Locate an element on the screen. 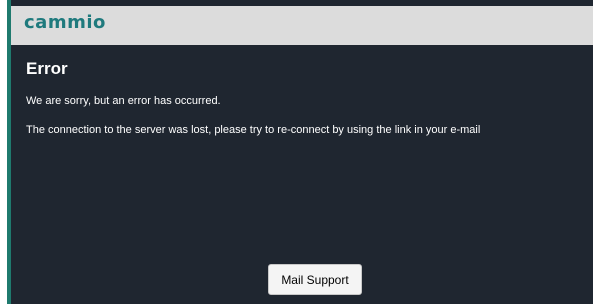 This screenshot has width=596, height=304. mail-support-button: Mail Support is located at coordinates (315, 279).